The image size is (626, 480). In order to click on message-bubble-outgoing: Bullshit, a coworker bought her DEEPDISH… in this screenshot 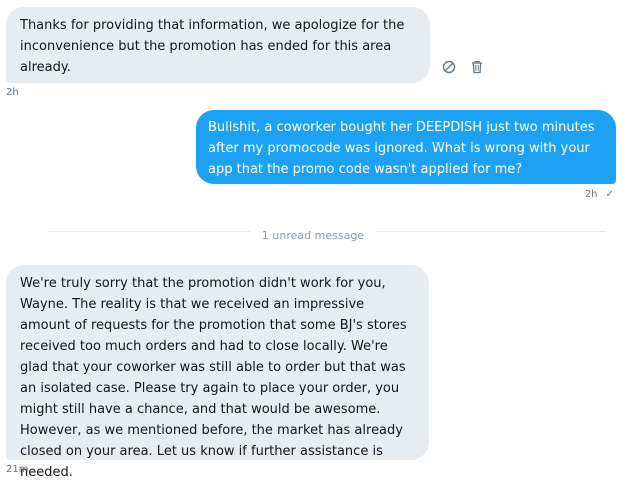, I will do `click(406, 147)`.